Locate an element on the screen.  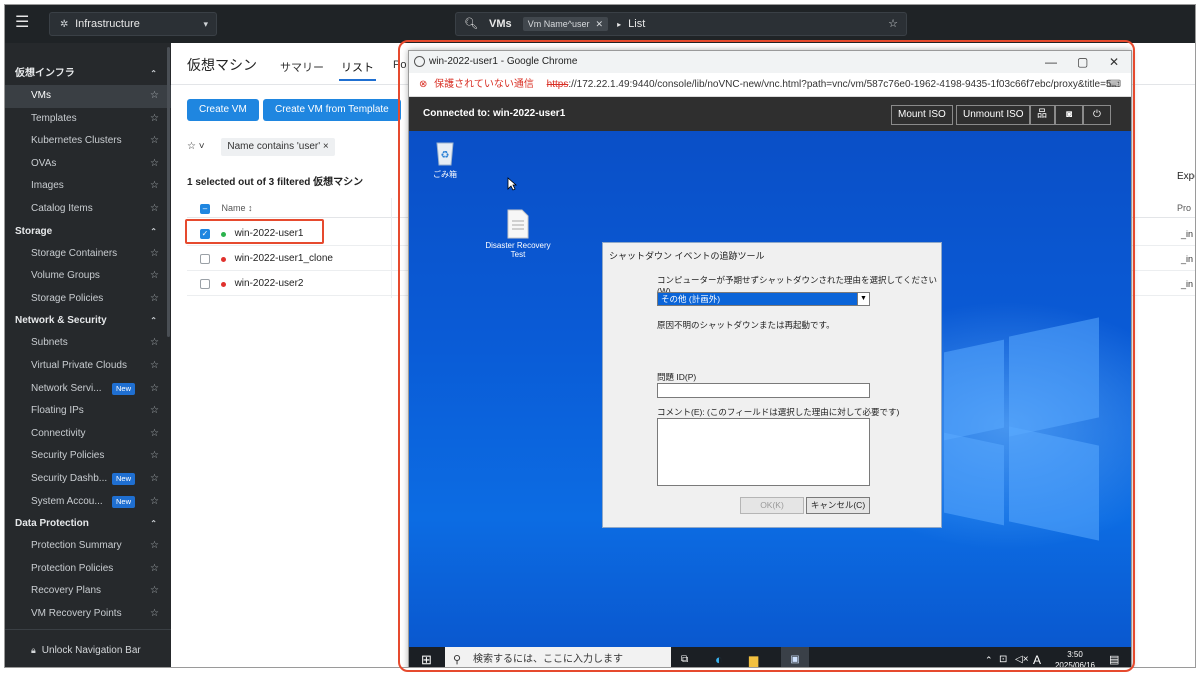
lock-icon: 🔒︎ is located at coordinates (33, 650).